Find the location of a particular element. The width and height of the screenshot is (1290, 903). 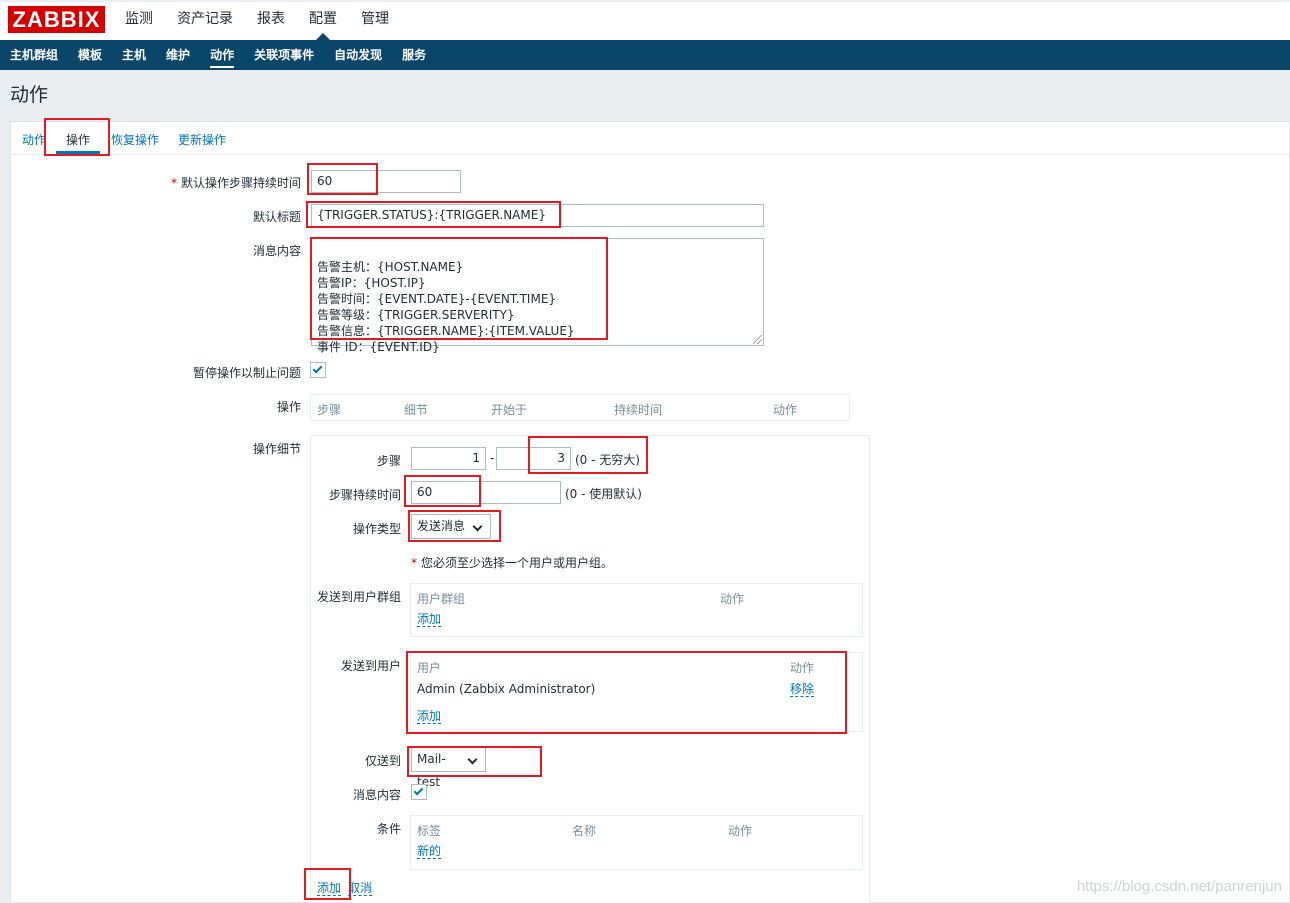

sub-nav-templates: 模板 is located at coordinates (90, 55).